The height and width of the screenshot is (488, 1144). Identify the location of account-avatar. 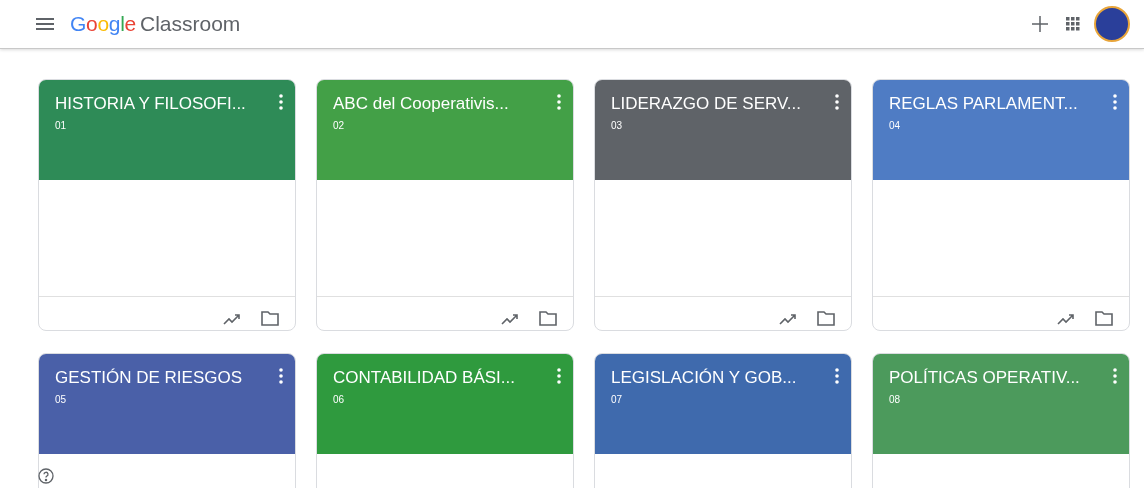
(1112, 24).